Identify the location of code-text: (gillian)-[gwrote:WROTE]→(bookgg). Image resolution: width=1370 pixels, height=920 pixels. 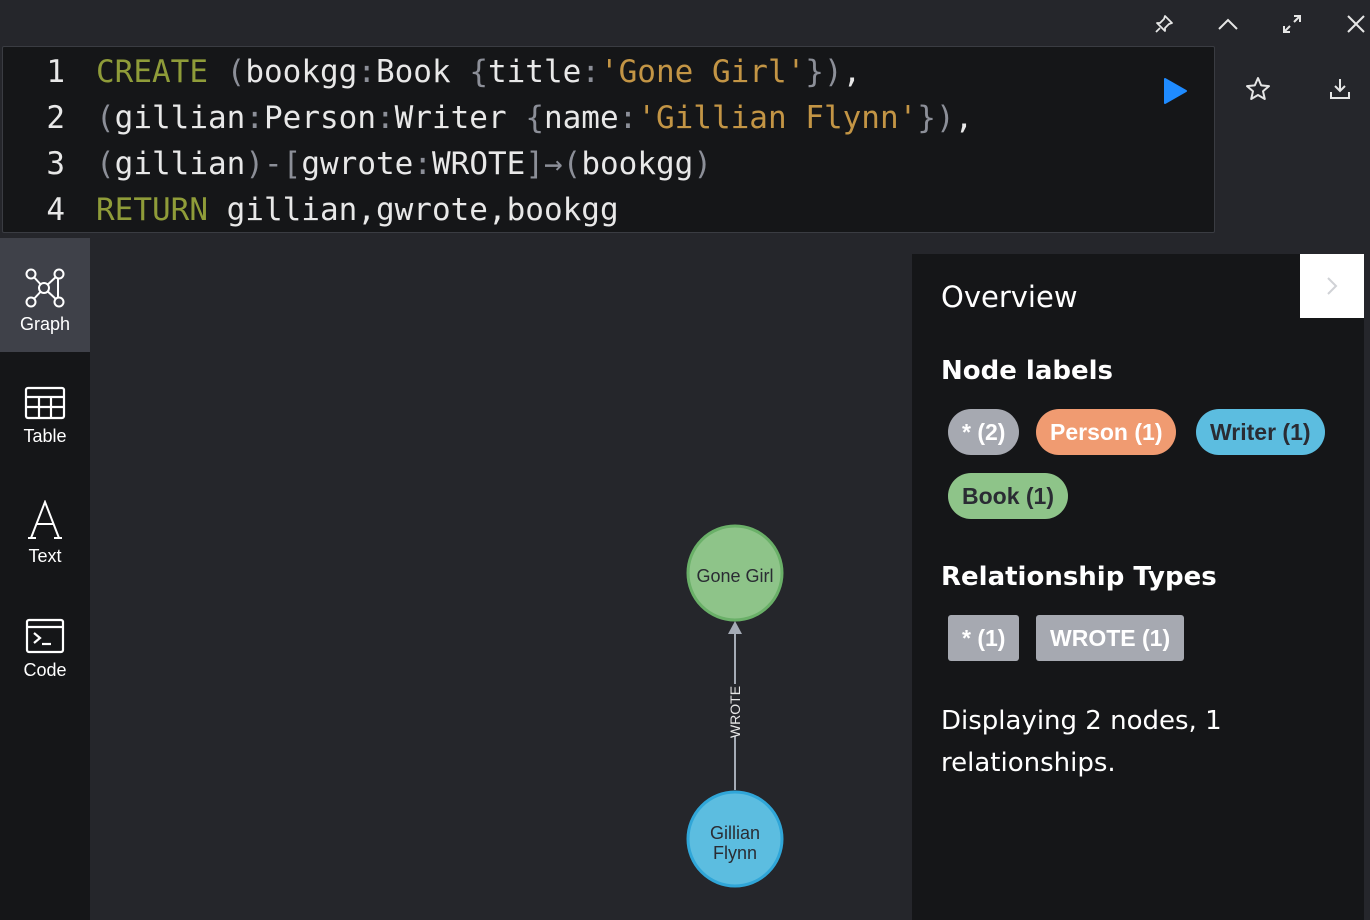
(404, 164).